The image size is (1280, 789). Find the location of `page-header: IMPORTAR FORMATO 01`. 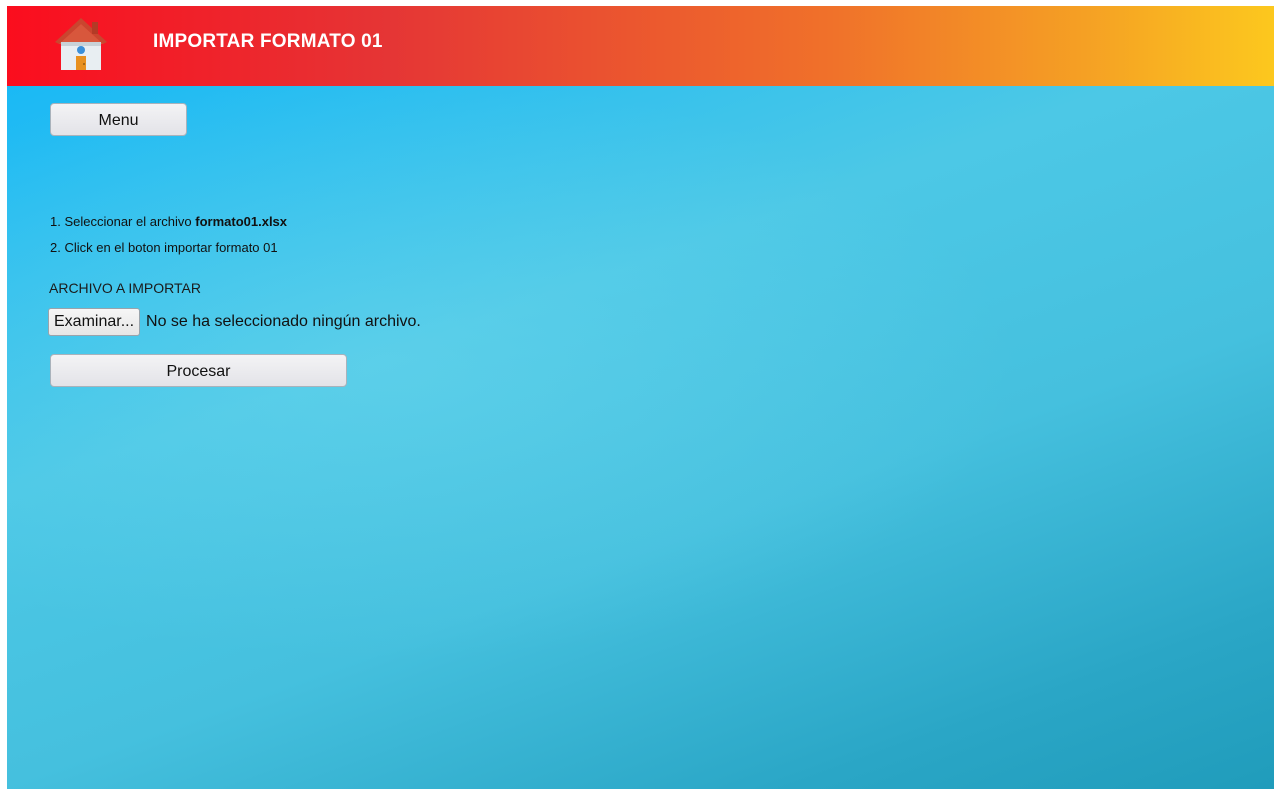

page-header: IMPORTAR FORMATO 01 is located at coordinates (640, 46).